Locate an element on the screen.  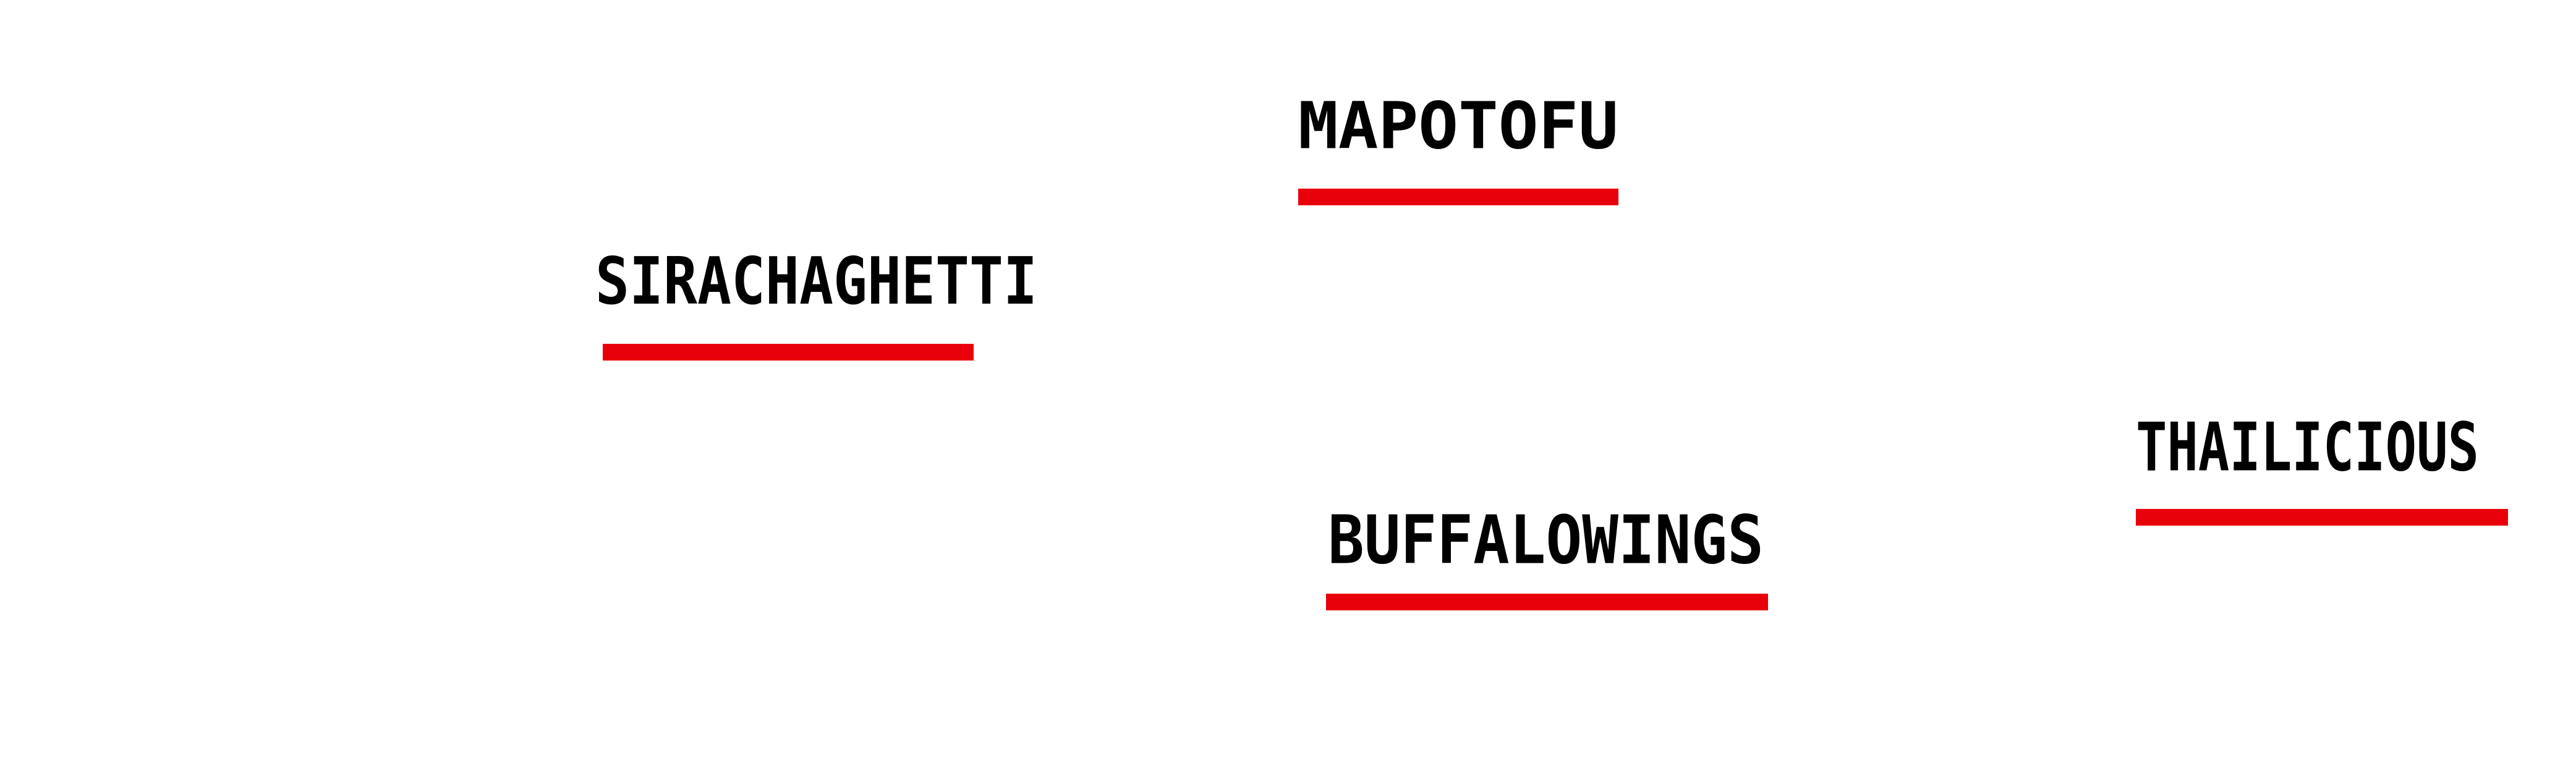
underline-thailicious is located at coordinates (2322, 517).